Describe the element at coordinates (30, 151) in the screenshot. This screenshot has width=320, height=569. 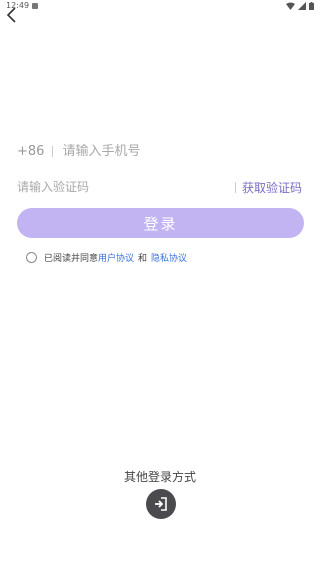
I see `country-code: +86` at that location.